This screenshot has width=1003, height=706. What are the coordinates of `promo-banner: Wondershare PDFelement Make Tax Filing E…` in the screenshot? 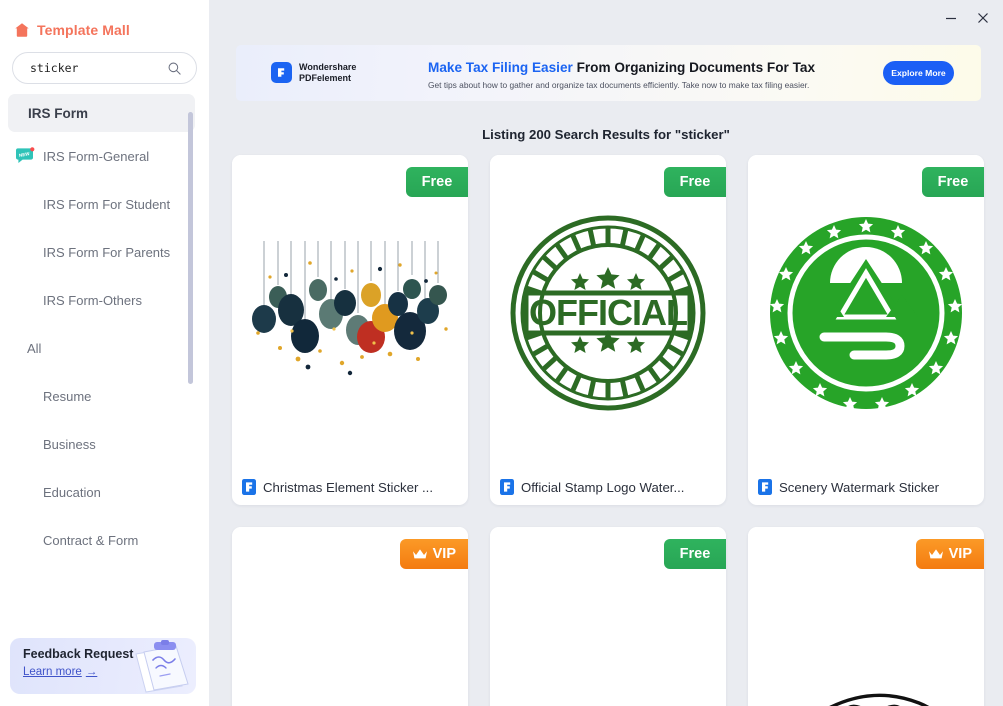 It's located at (608, 73).